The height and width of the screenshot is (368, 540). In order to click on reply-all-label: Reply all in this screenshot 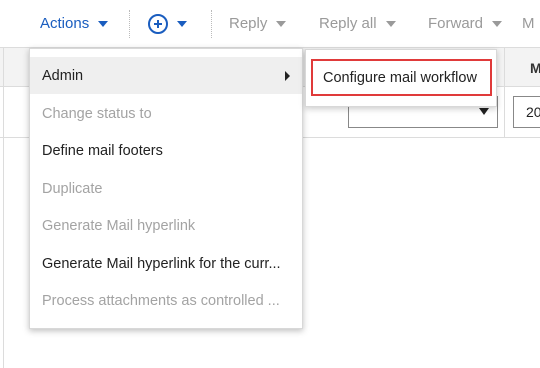, I will do `click(348, 23)`.